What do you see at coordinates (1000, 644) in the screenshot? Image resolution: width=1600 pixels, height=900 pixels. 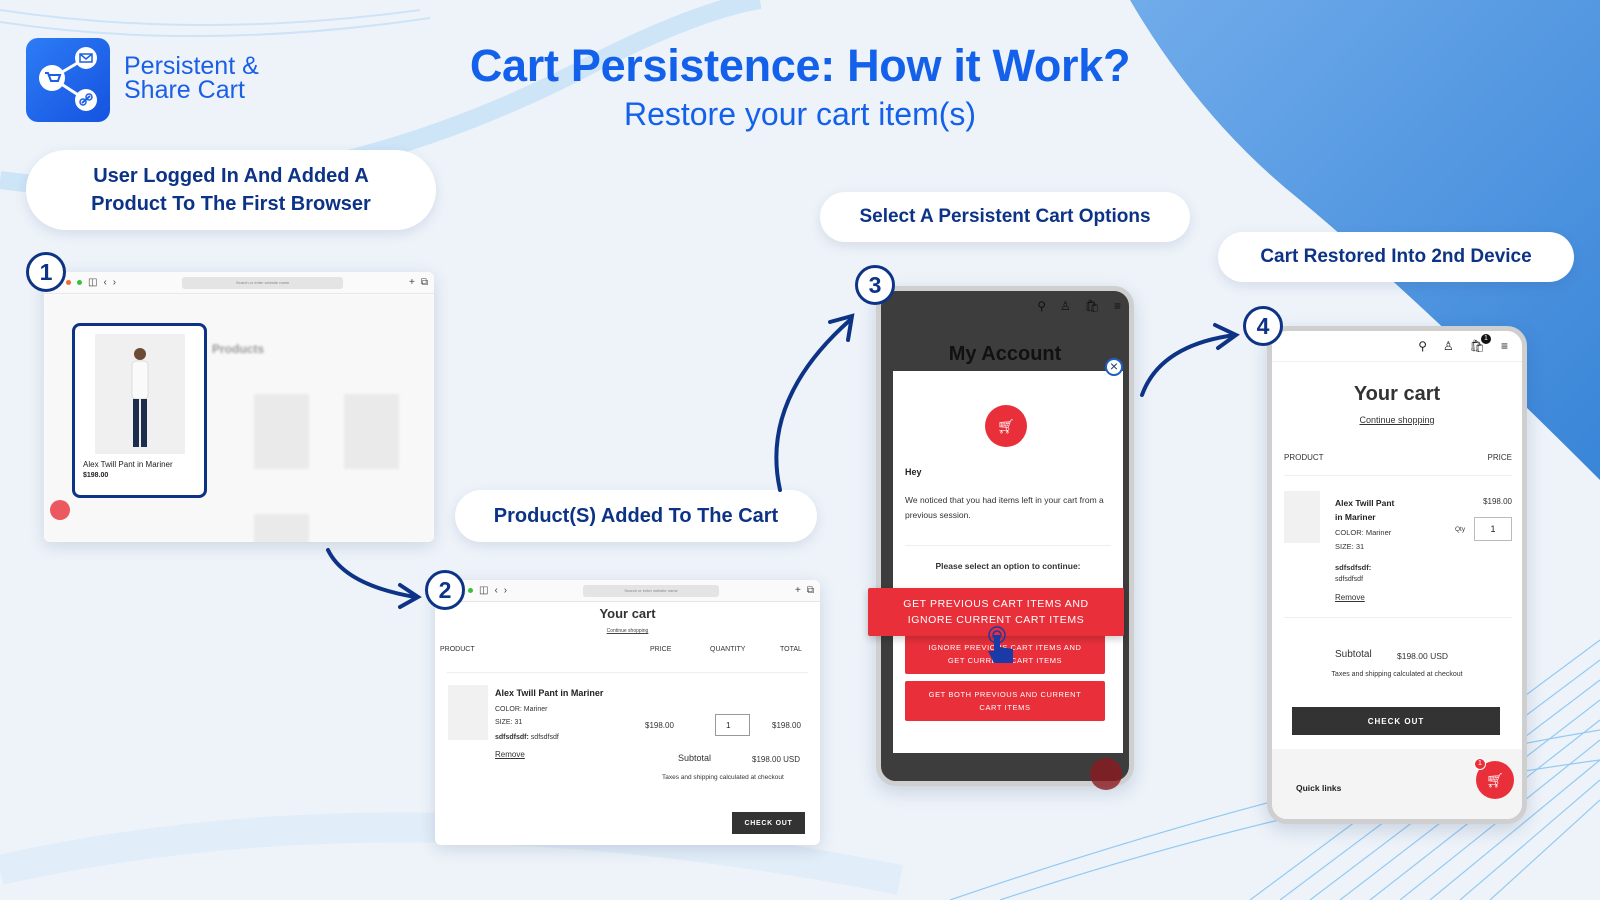 I see `tap-cursor-icon` at bounding box center [1000, 644].